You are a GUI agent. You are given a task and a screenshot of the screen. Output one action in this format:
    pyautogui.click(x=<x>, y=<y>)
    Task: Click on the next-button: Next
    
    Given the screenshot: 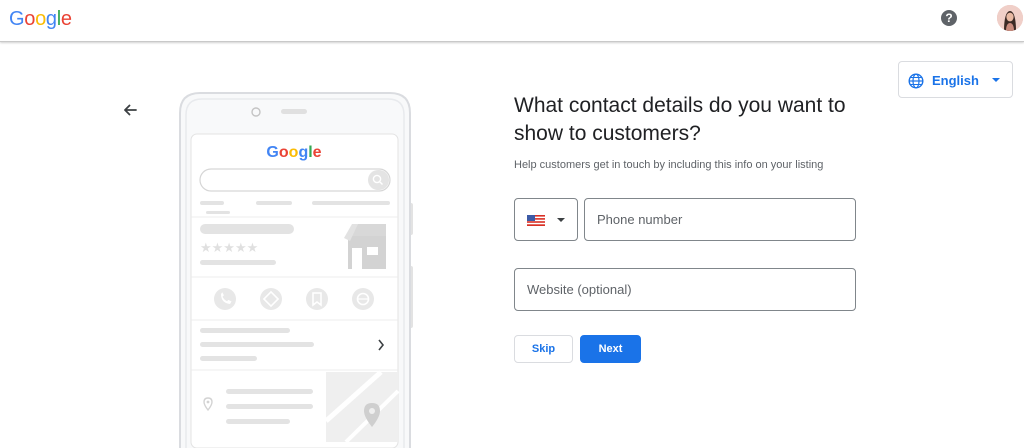 What is the action you would take?
    pyautogui.click(x=610, y=349)
    